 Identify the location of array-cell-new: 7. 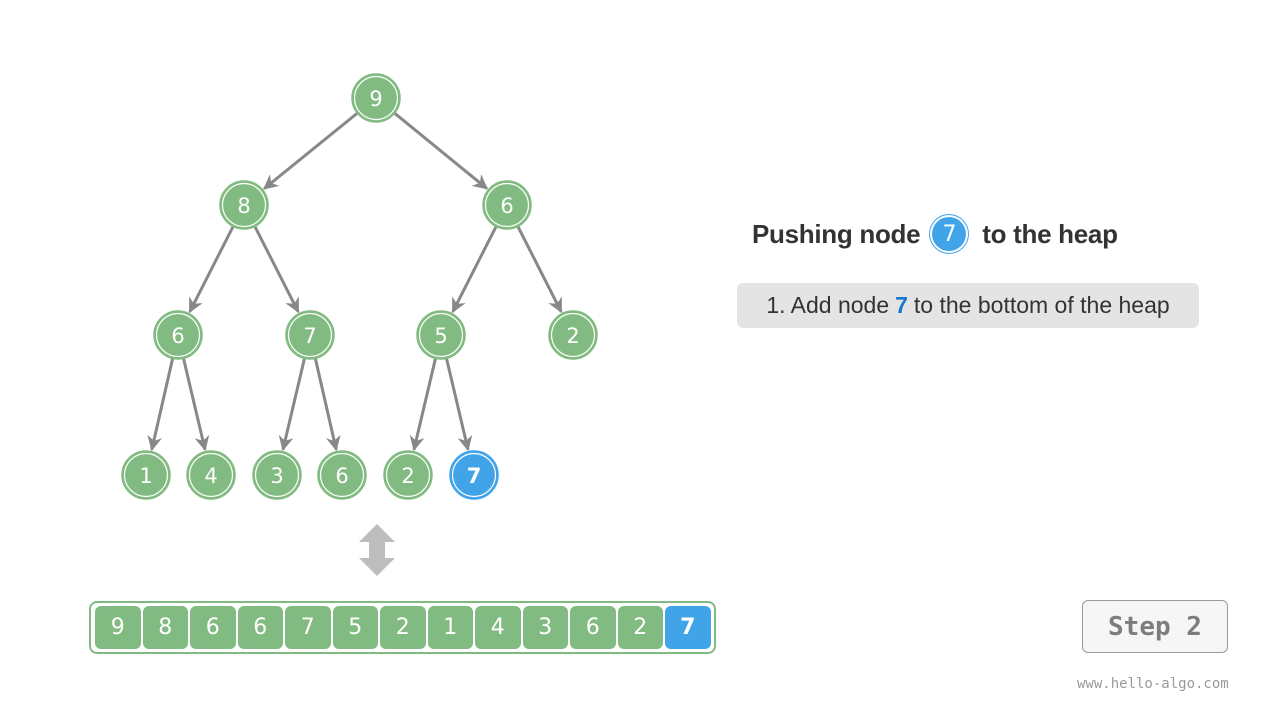
(688, 627).